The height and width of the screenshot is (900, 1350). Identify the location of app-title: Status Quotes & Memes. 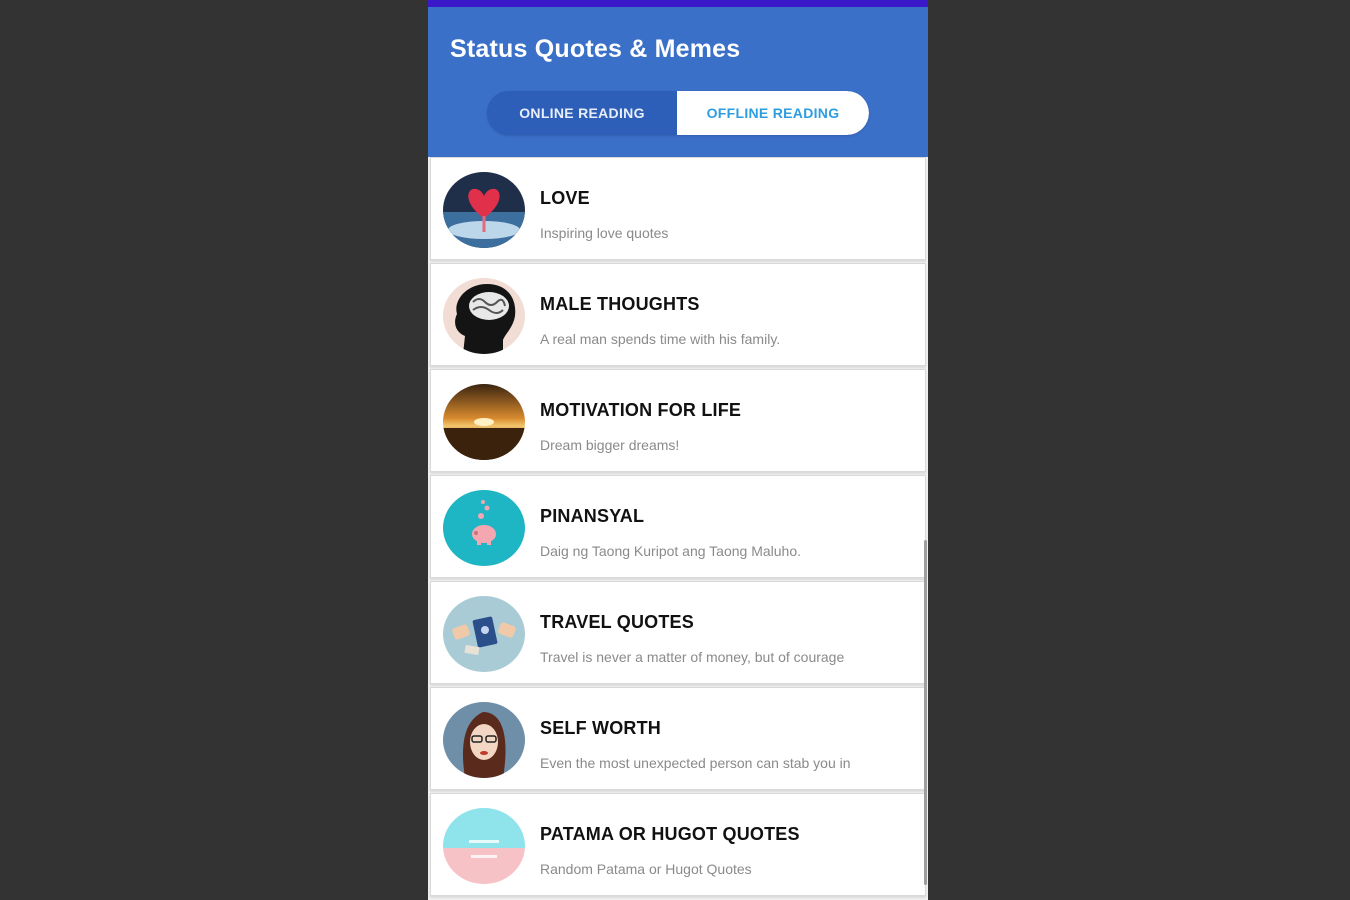
(595, 49).